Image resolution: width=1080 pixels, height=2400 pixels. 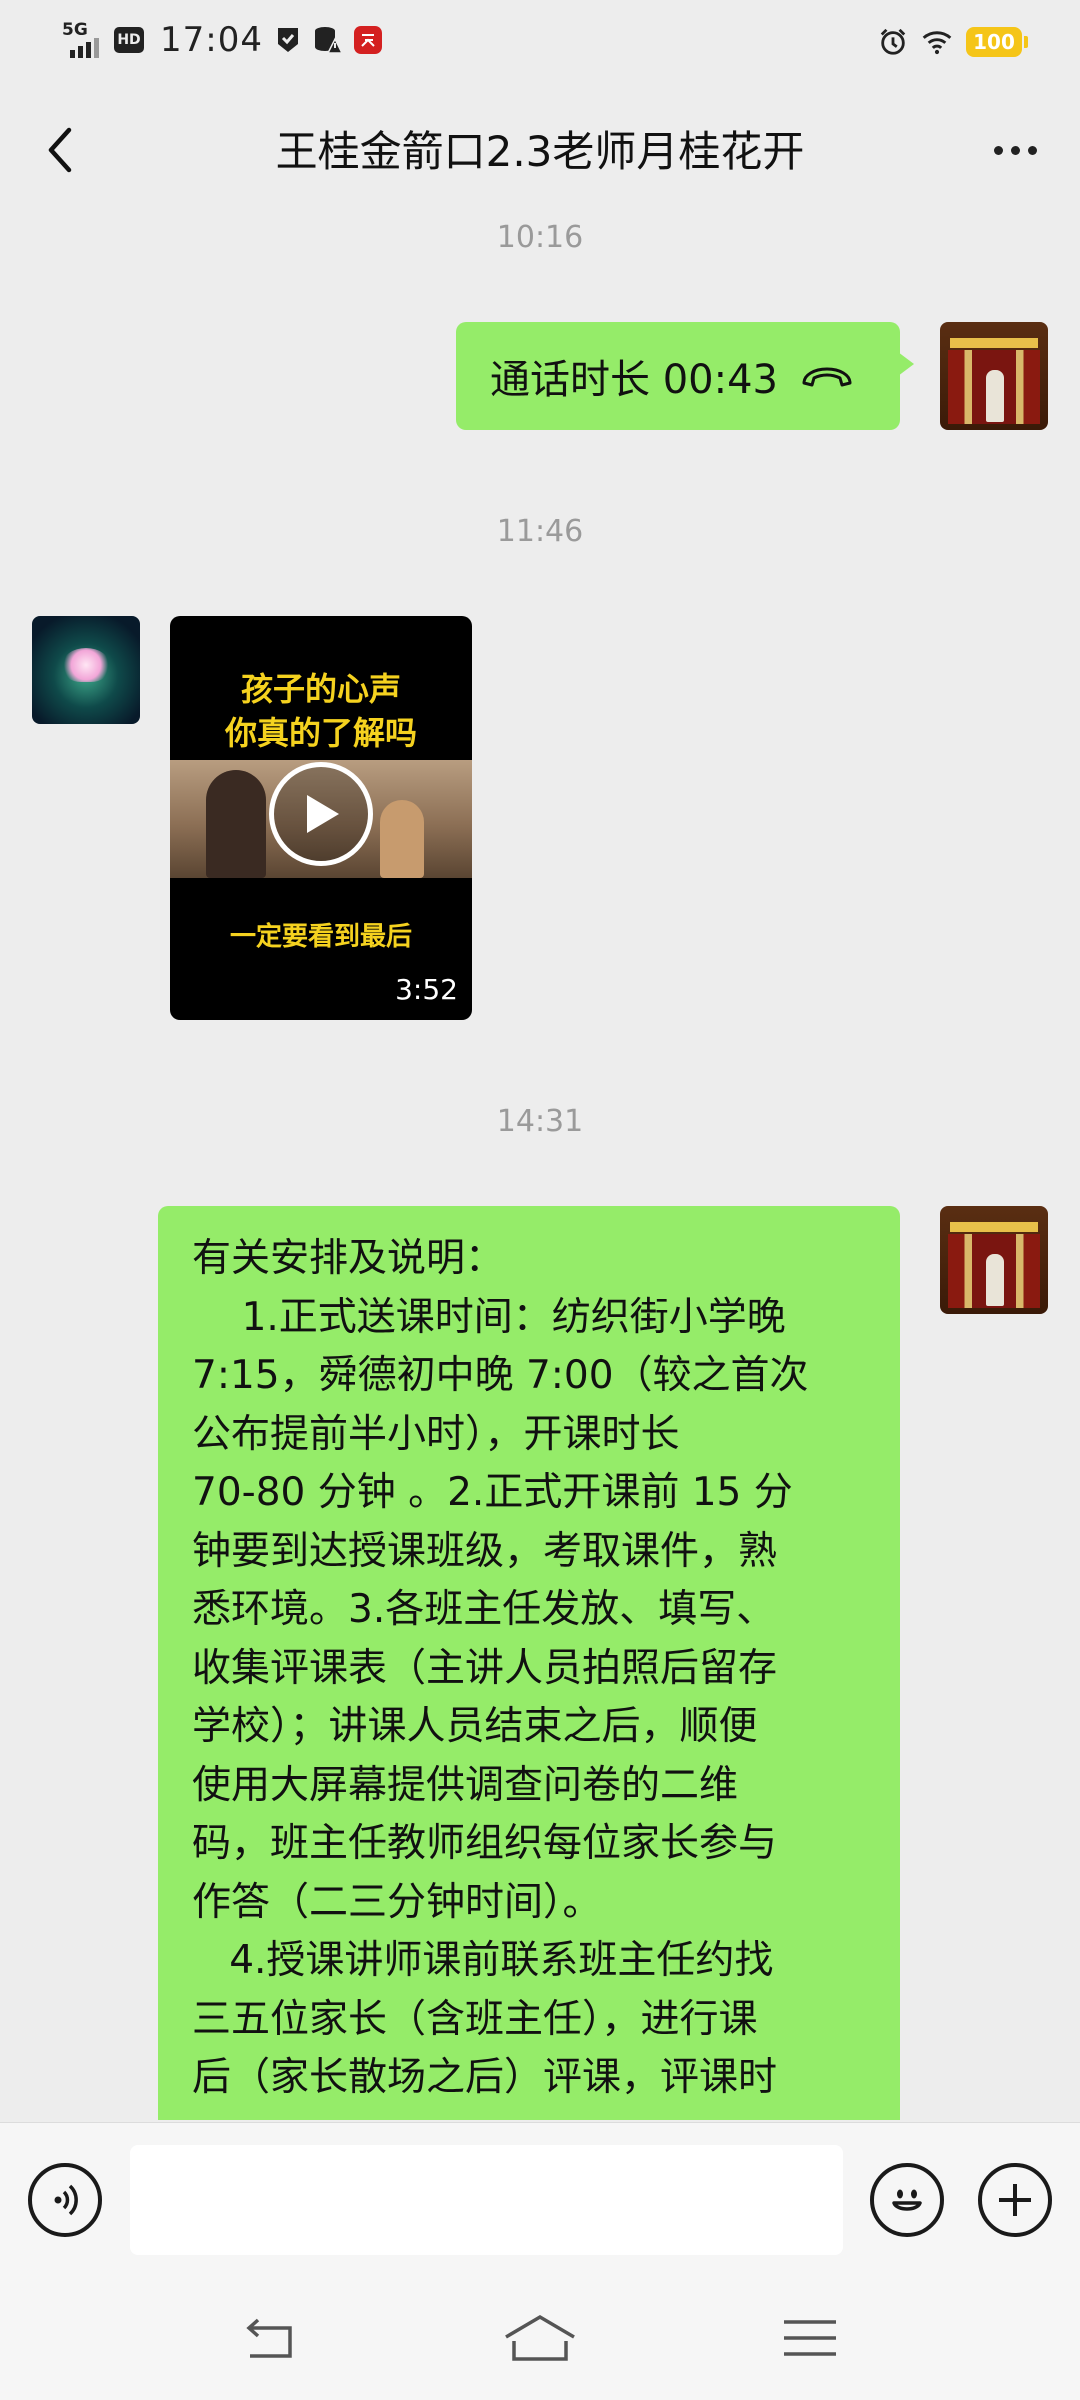 I want to click on voice-icon, so click(x=66, y=2200).